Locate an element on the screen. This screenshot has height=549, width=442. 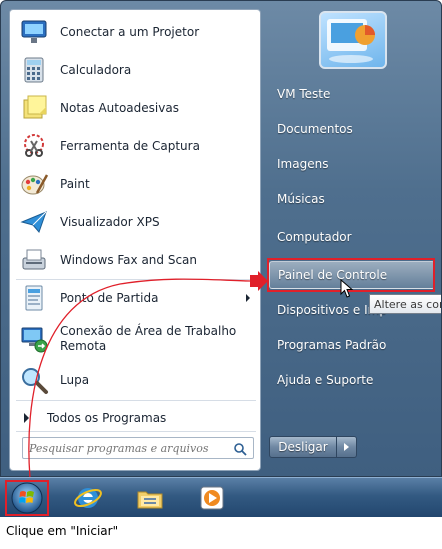
windows-explorer-icon is located at coordinates (150, 500).